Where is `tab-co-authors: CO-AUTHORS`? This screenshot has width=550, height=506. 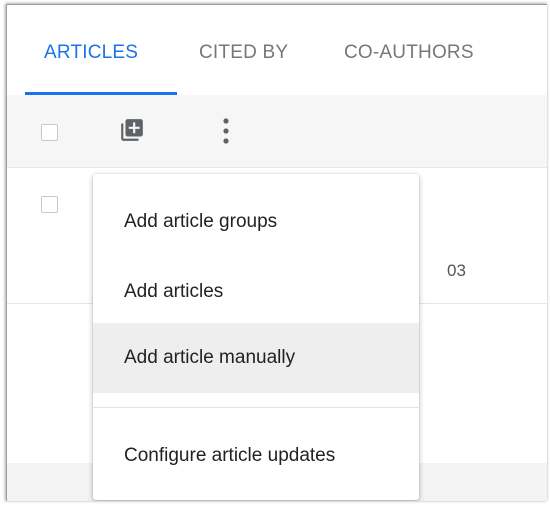
tab-co-authors: CO-AUTHORS is located at coordinates (409, 53).